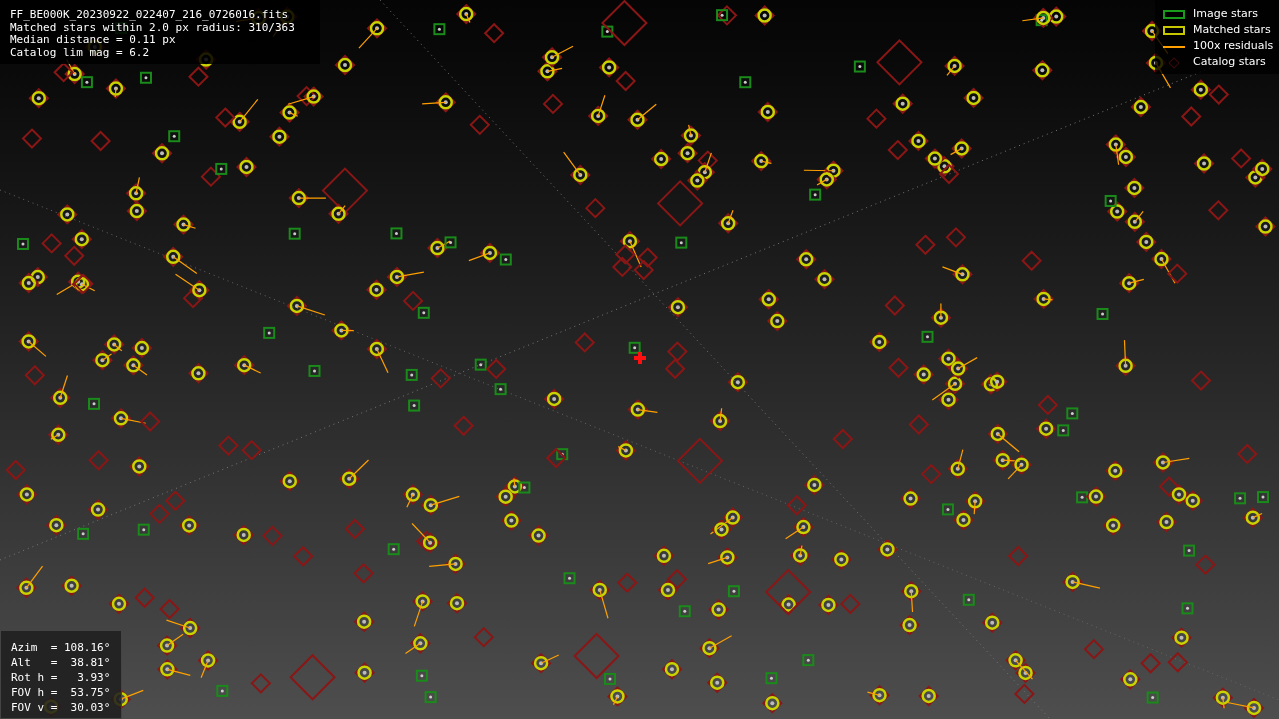 The height and width of the screenshot is (719, 1279). What do you see at coordinates (61, 662) in the screenshot?
I see `pointing-text: Alt = 38.81°` at bounding box center [61, 662].